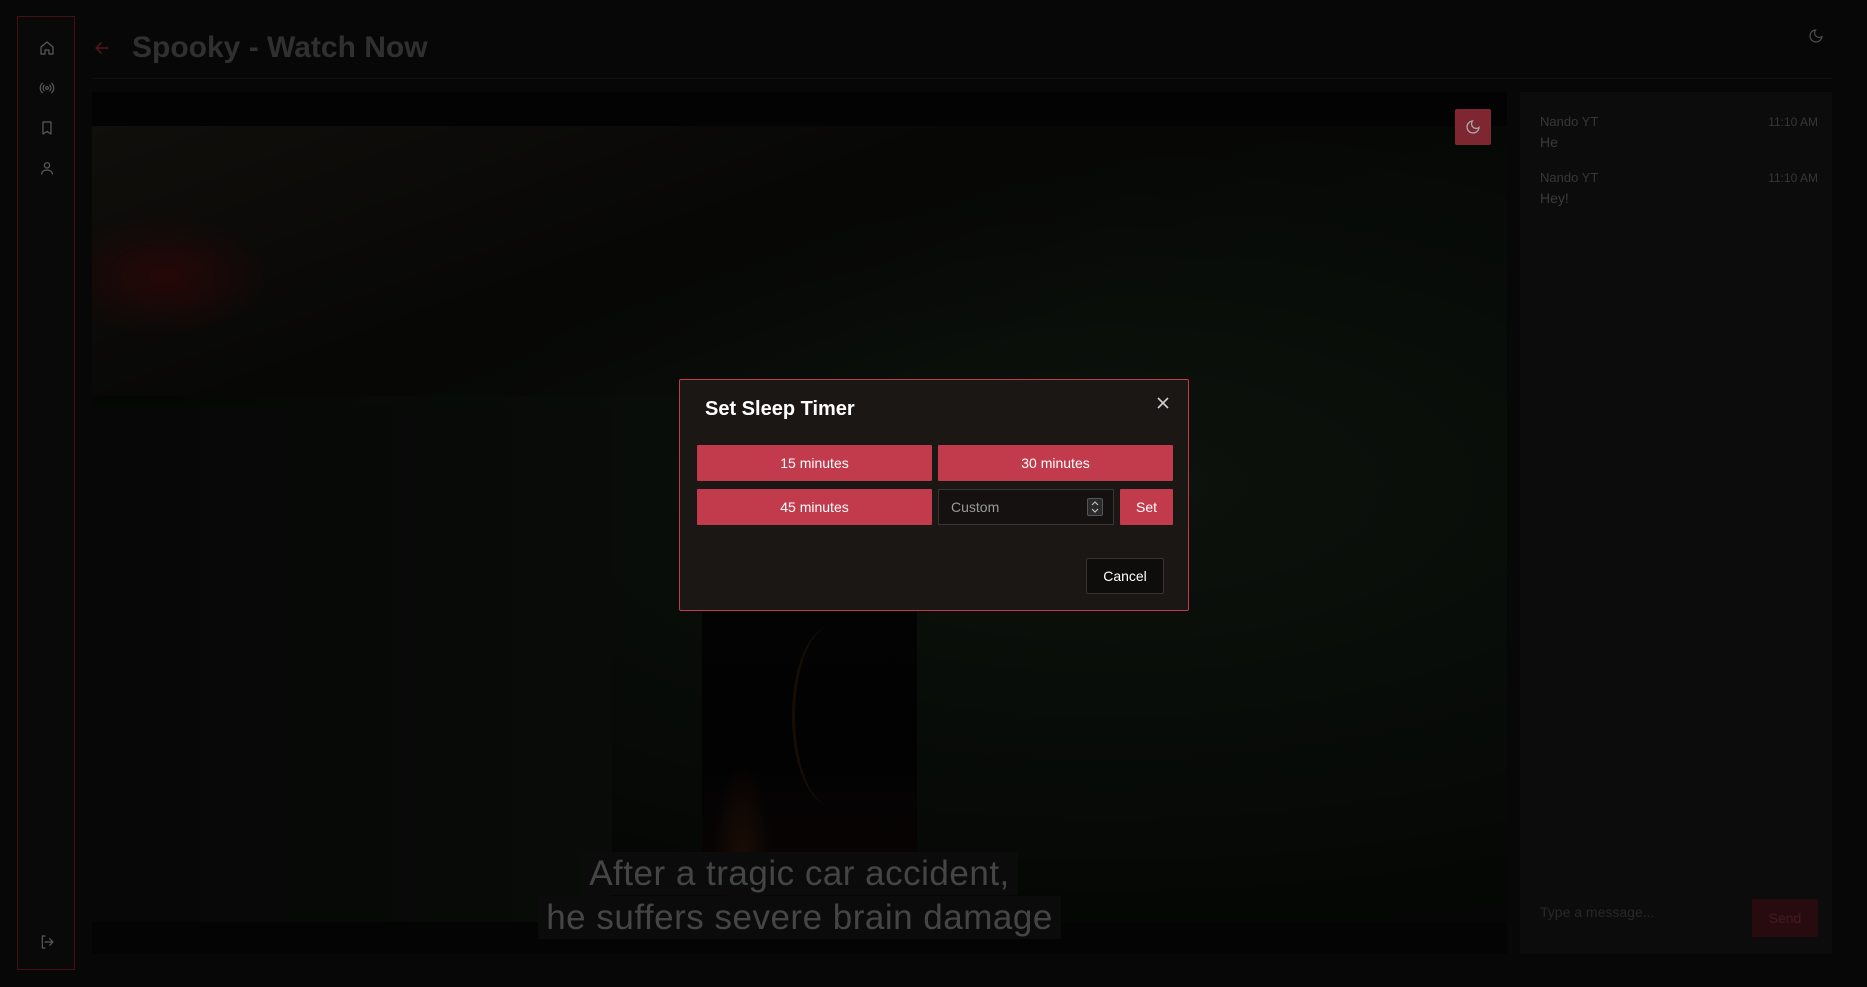 The width and height of the screenshot is (1867, 987). What do you see at coordinates (780, 409) in the screenshot?
I see `dialog-title: Set Sleep Timer` at bounding box center [780, 409].